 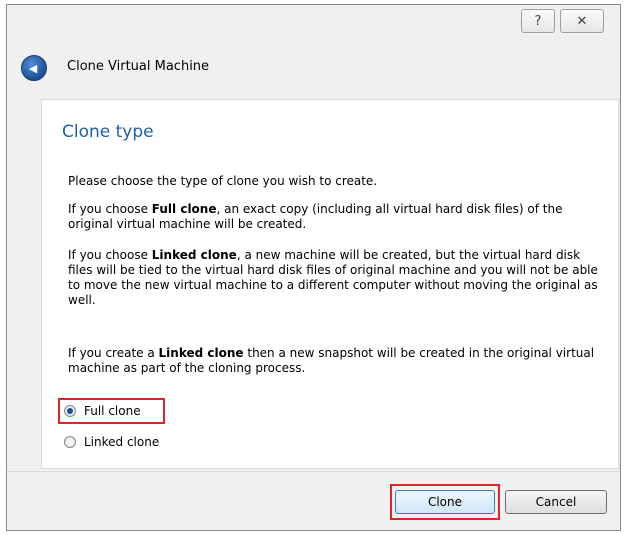 I want to click on full-clone-label: Full clone, so click(x=112, y=411).